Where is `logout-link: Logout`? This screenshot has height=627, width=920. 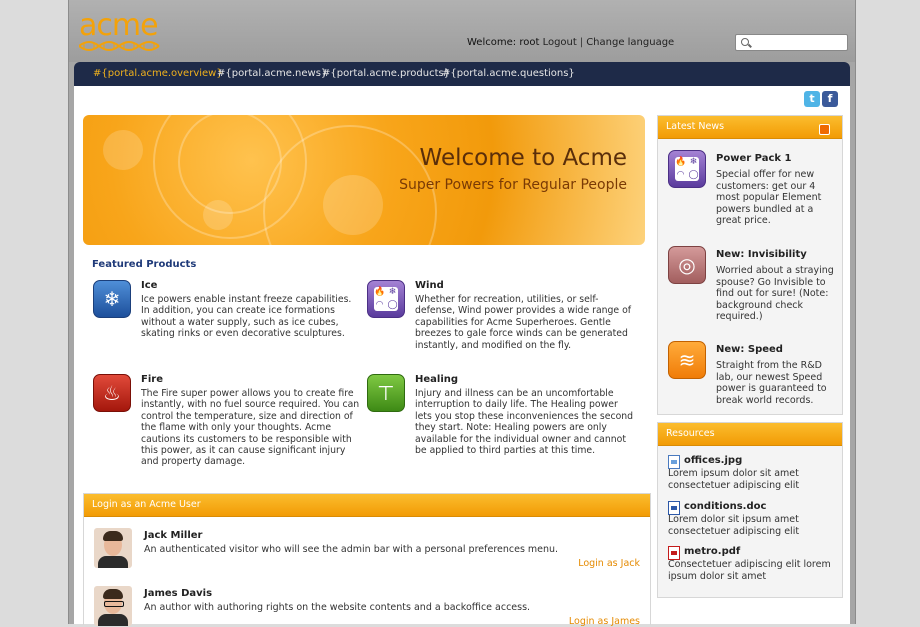
logout-link: Logout is located at coordinates (560, 42).